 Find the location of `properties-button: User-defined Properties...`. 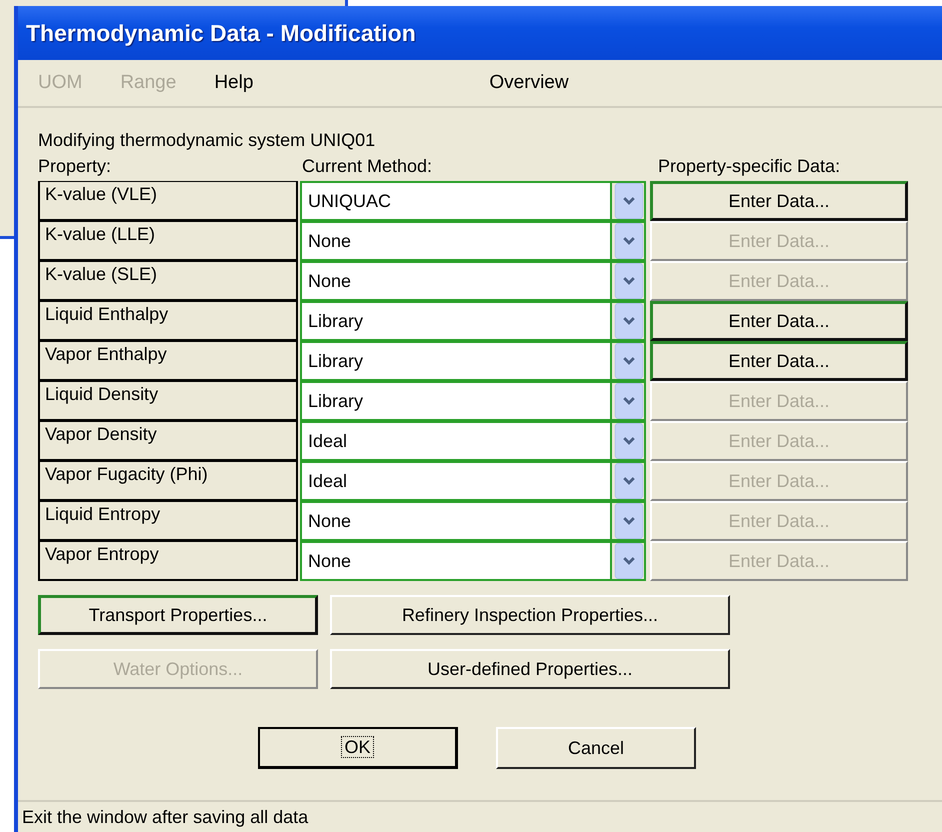

properties-button: User-defined Properties... is located at coordinates (530, 669).